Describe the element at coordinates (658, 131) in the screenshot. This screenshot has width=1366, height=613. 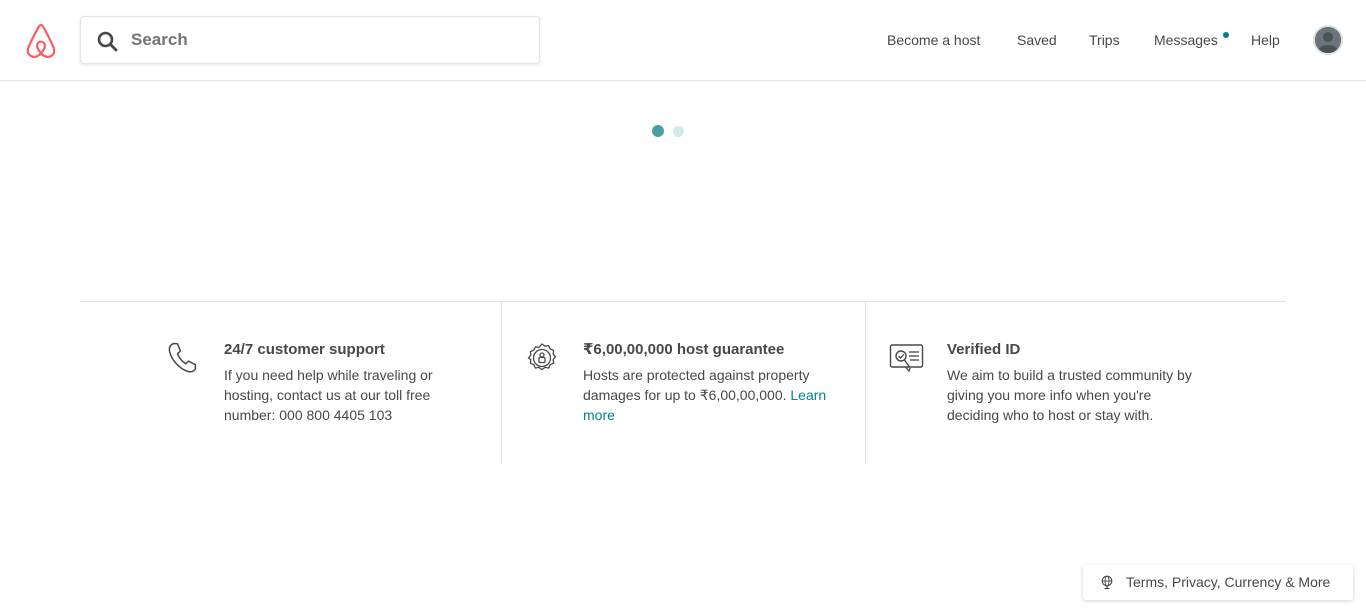
I see `loading-dot-active` at that location.